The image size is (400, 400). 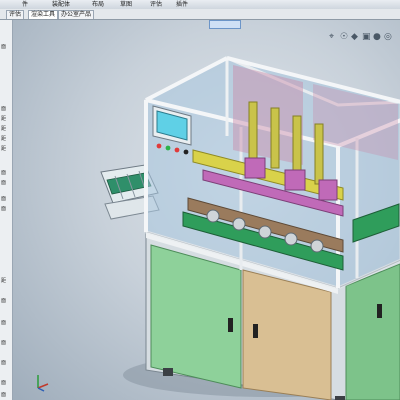 I want to click on menu-item-6: 插件, so click(x=182, y=4).